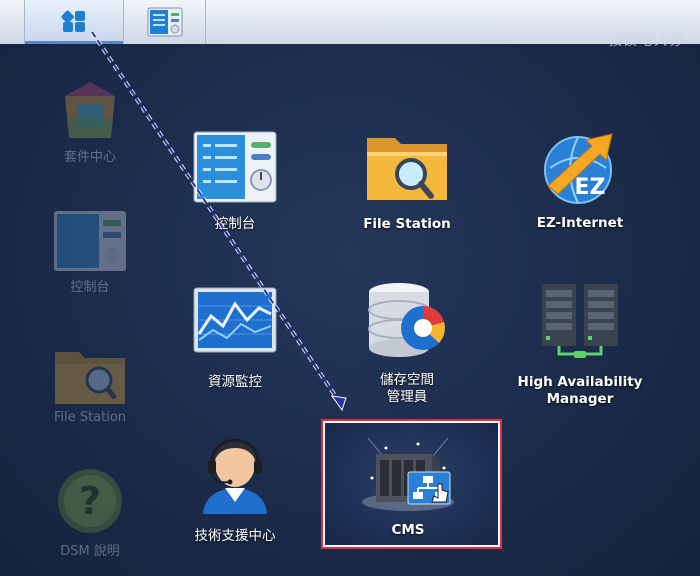 The image size is (700, 576). What do you see at coordinates (235, 382) in the screenshot?
I see `app-label: 資源監控` at bounding box center [235, 382].